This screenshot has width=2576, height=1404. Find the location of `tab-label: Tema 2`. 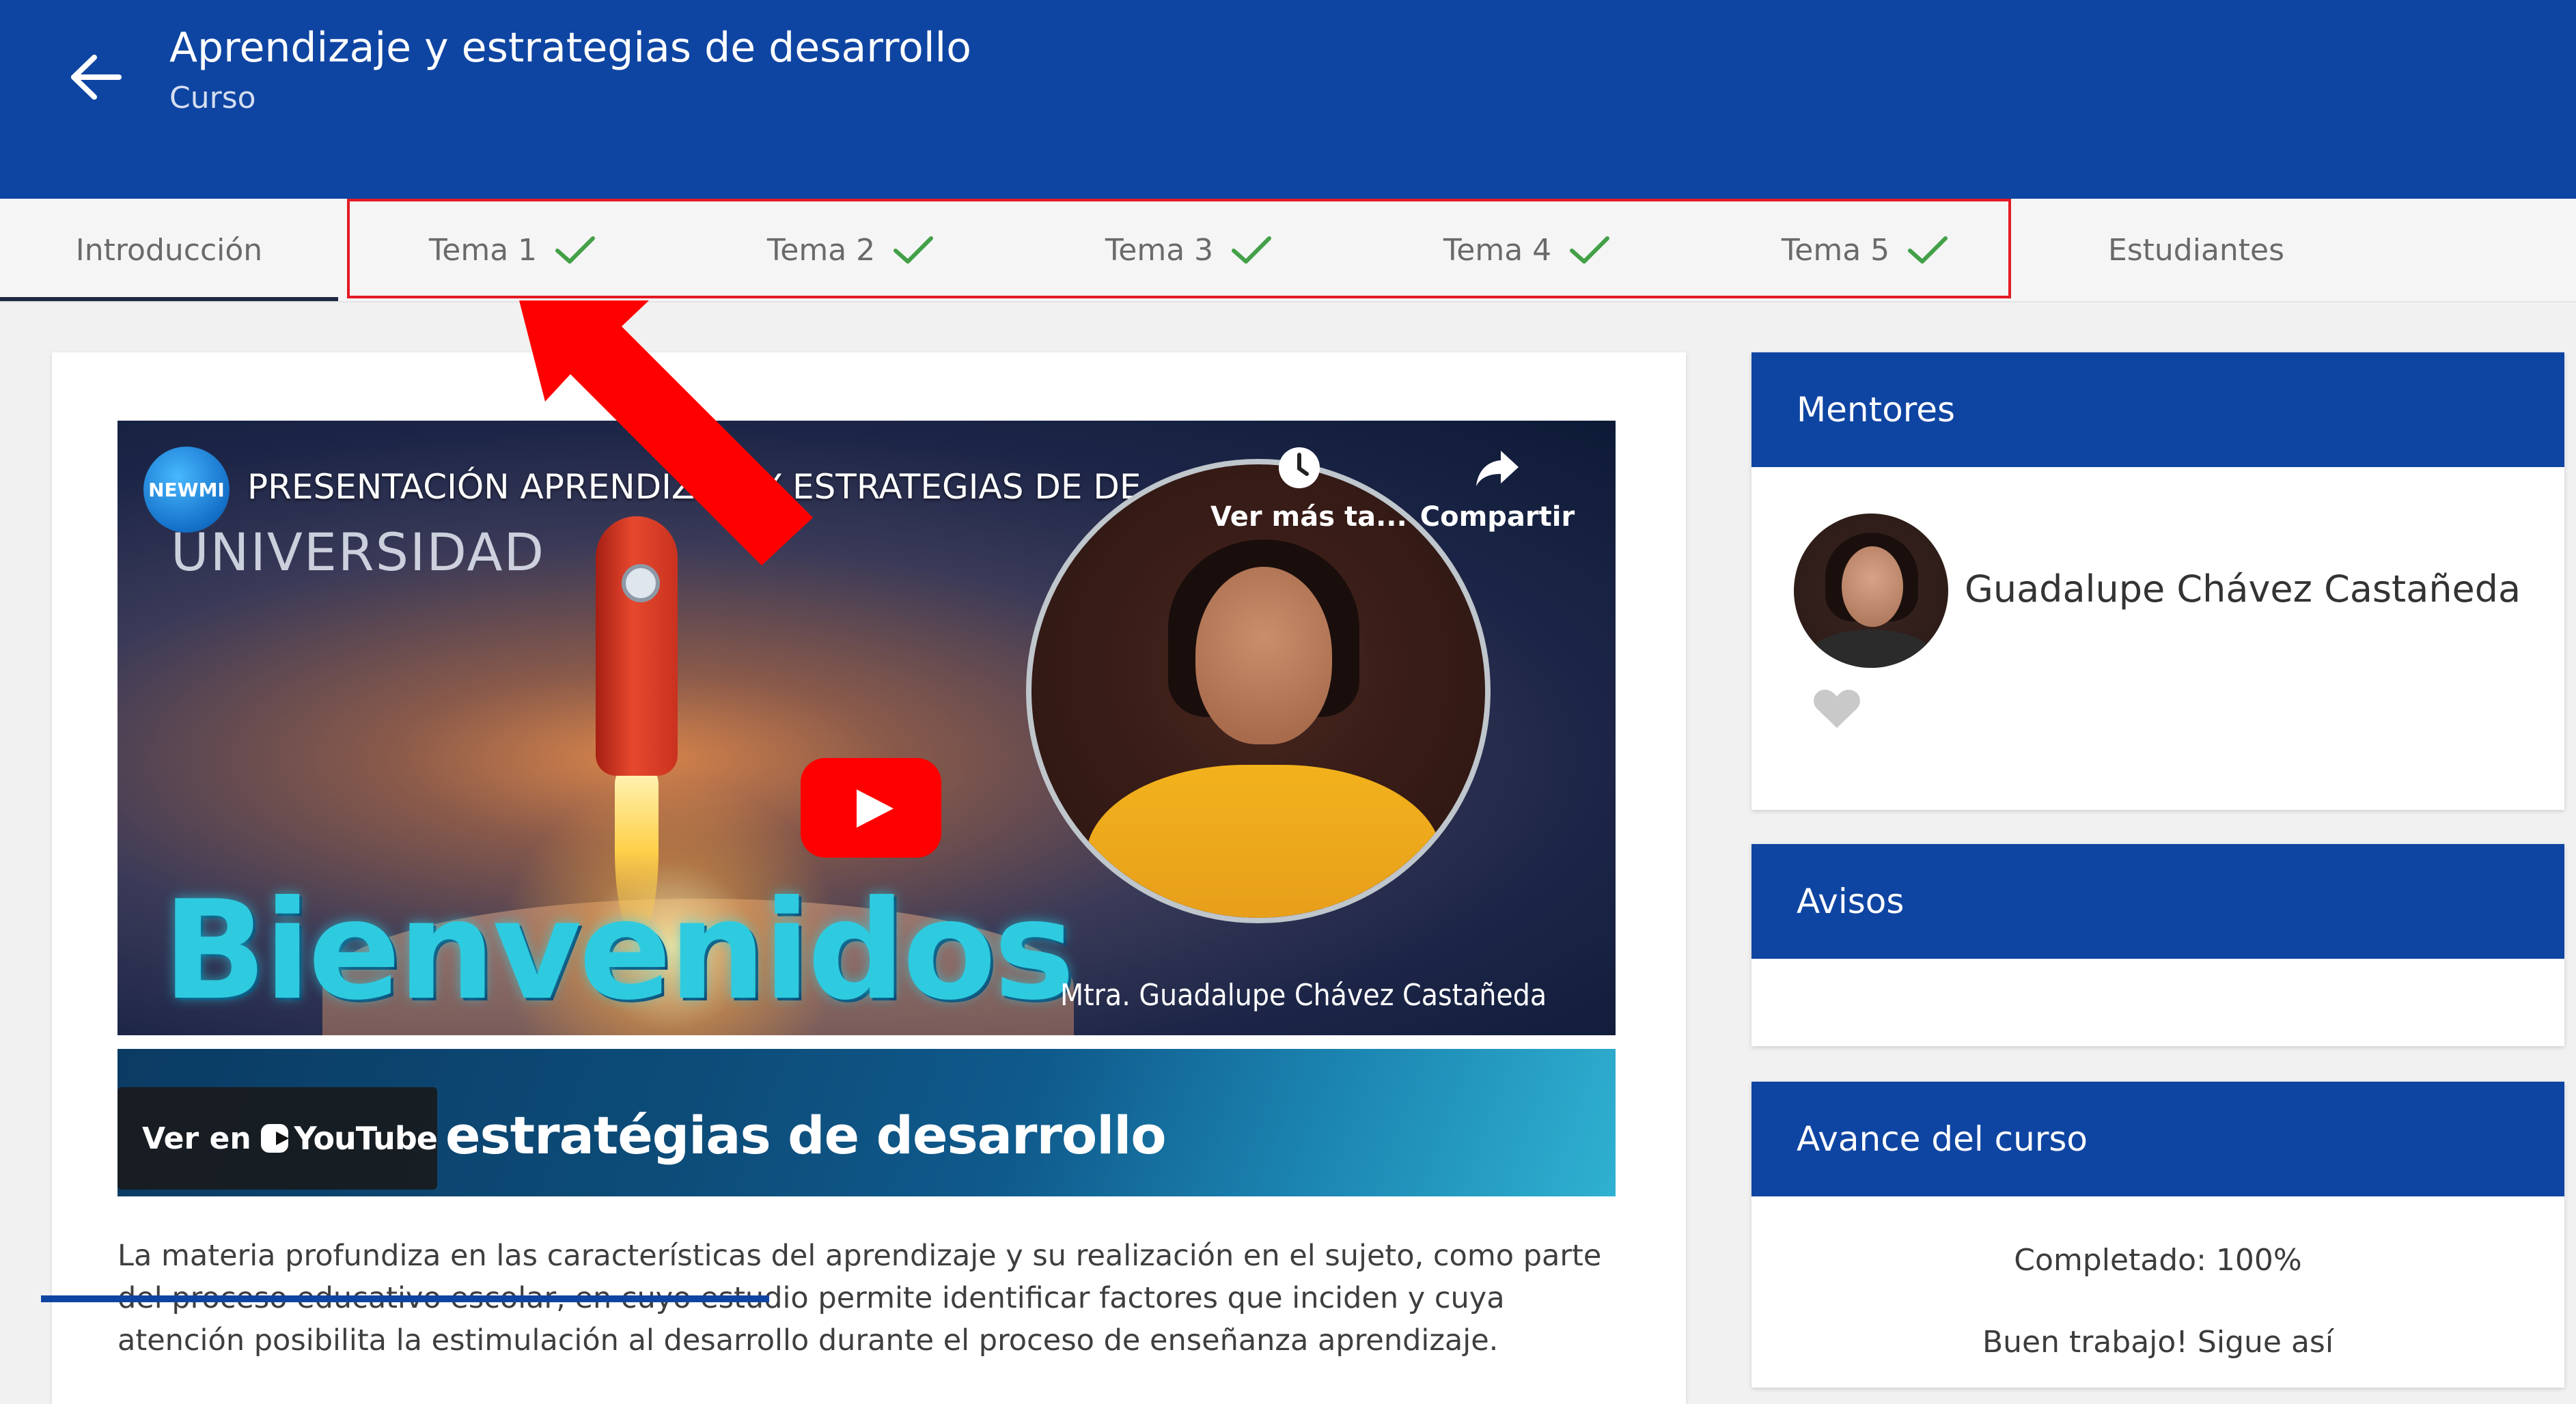

tab-label: Tema 2 is located at coordinates (821, 250).